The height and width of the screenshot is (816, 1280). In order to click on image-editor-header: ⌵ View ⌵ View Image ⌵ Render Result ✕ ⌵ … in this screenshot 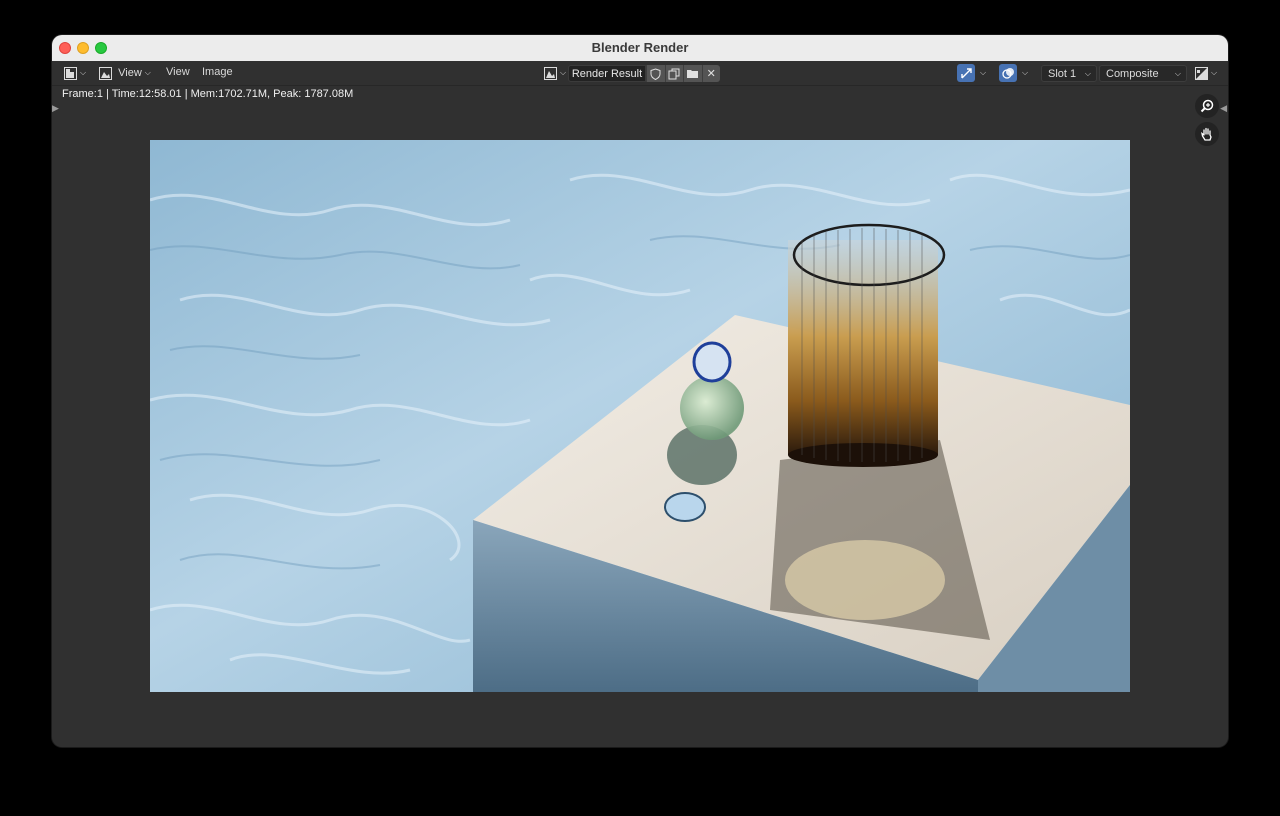, I will do `click(640, 73)`.